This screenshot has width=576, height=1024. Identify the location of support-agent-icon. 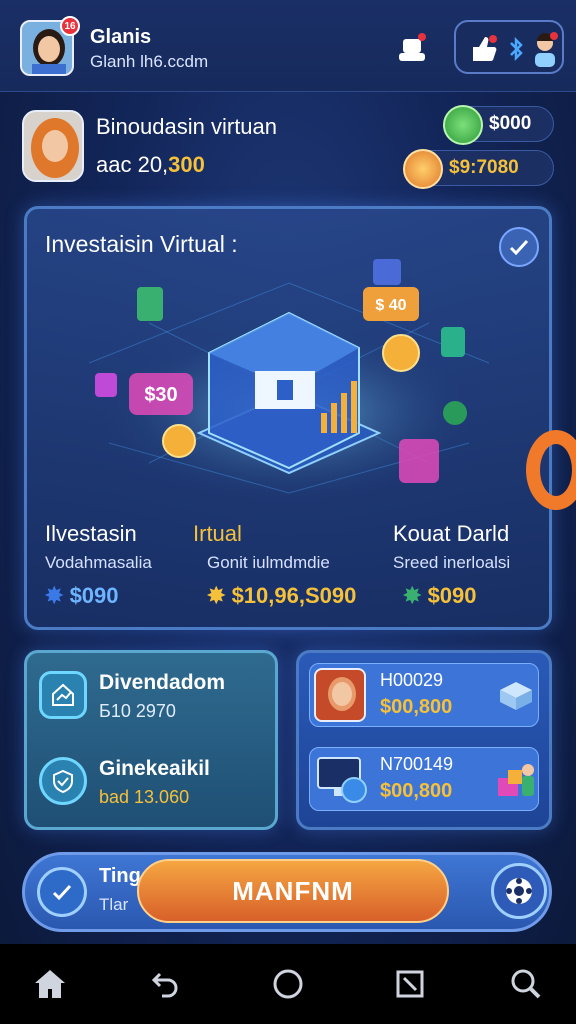
(546, 49).